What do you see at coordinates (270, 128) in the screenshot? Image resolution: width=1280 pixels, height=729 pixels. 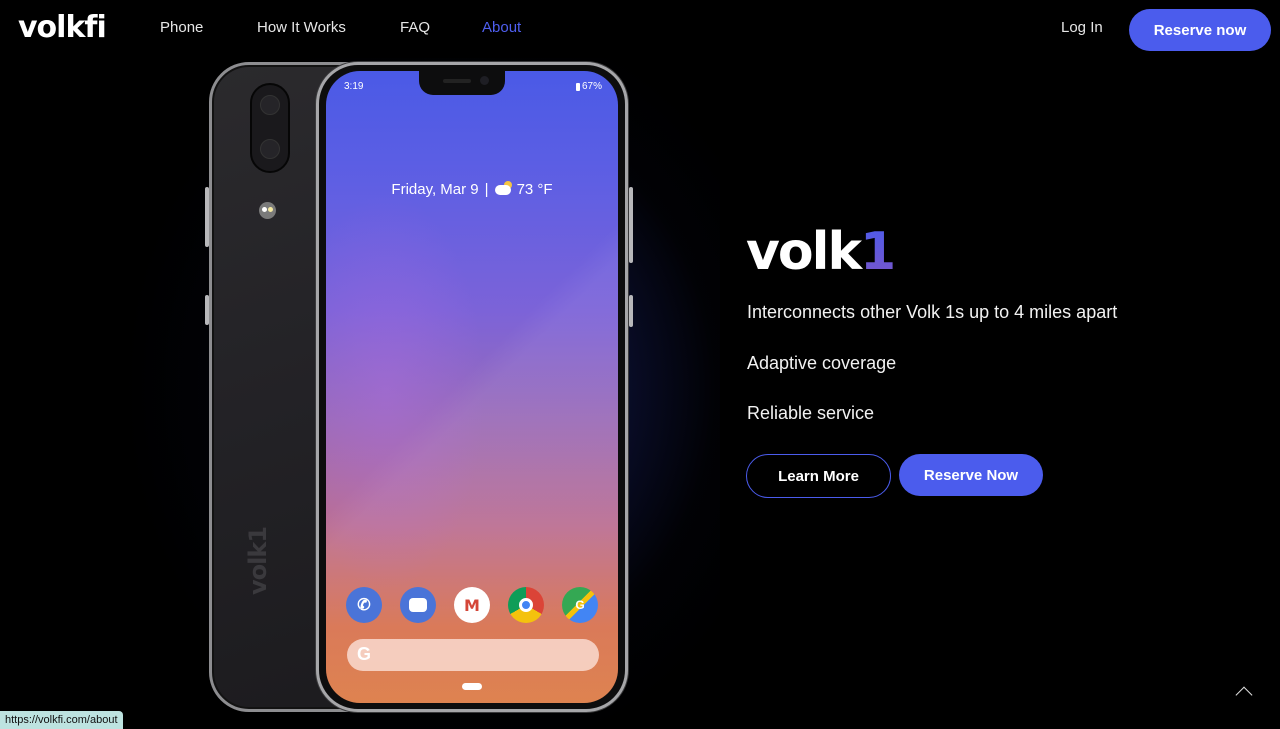 I see `rear-camera` at bounding box center [270, 128].